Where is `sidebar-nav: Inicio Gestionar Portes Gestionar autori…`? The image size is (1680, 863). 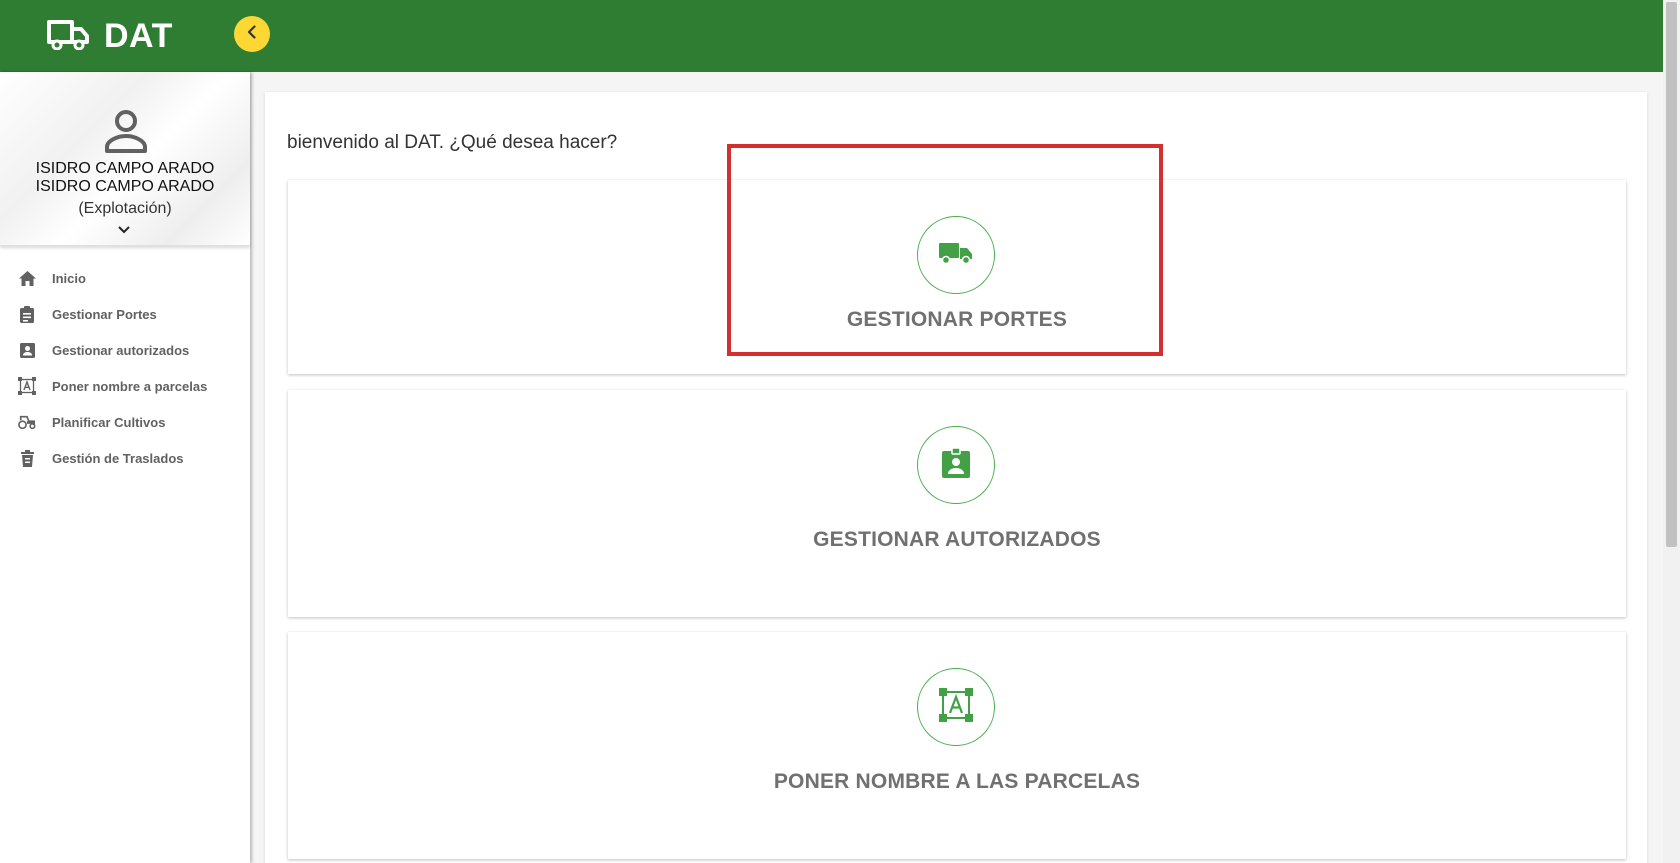
sidebar-nav: Inicio Gestionar Portes Gestionar autori… is located at coordinates (125, 368).